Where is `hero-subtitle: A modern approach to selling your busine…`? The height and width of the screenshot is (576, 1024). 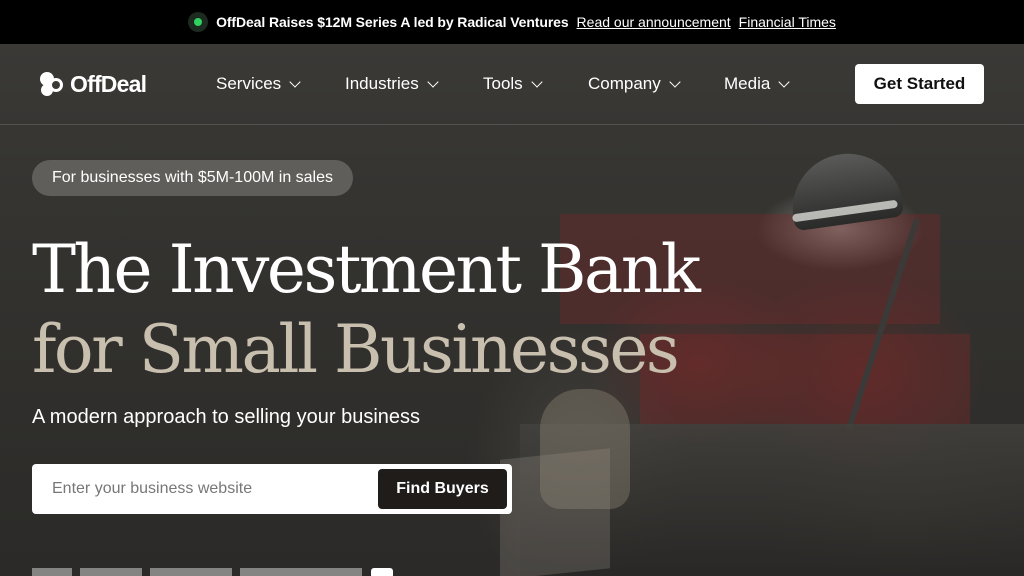 hero-subtitle: A modern approach to selling your busine… is located at coordinates (226, 417).